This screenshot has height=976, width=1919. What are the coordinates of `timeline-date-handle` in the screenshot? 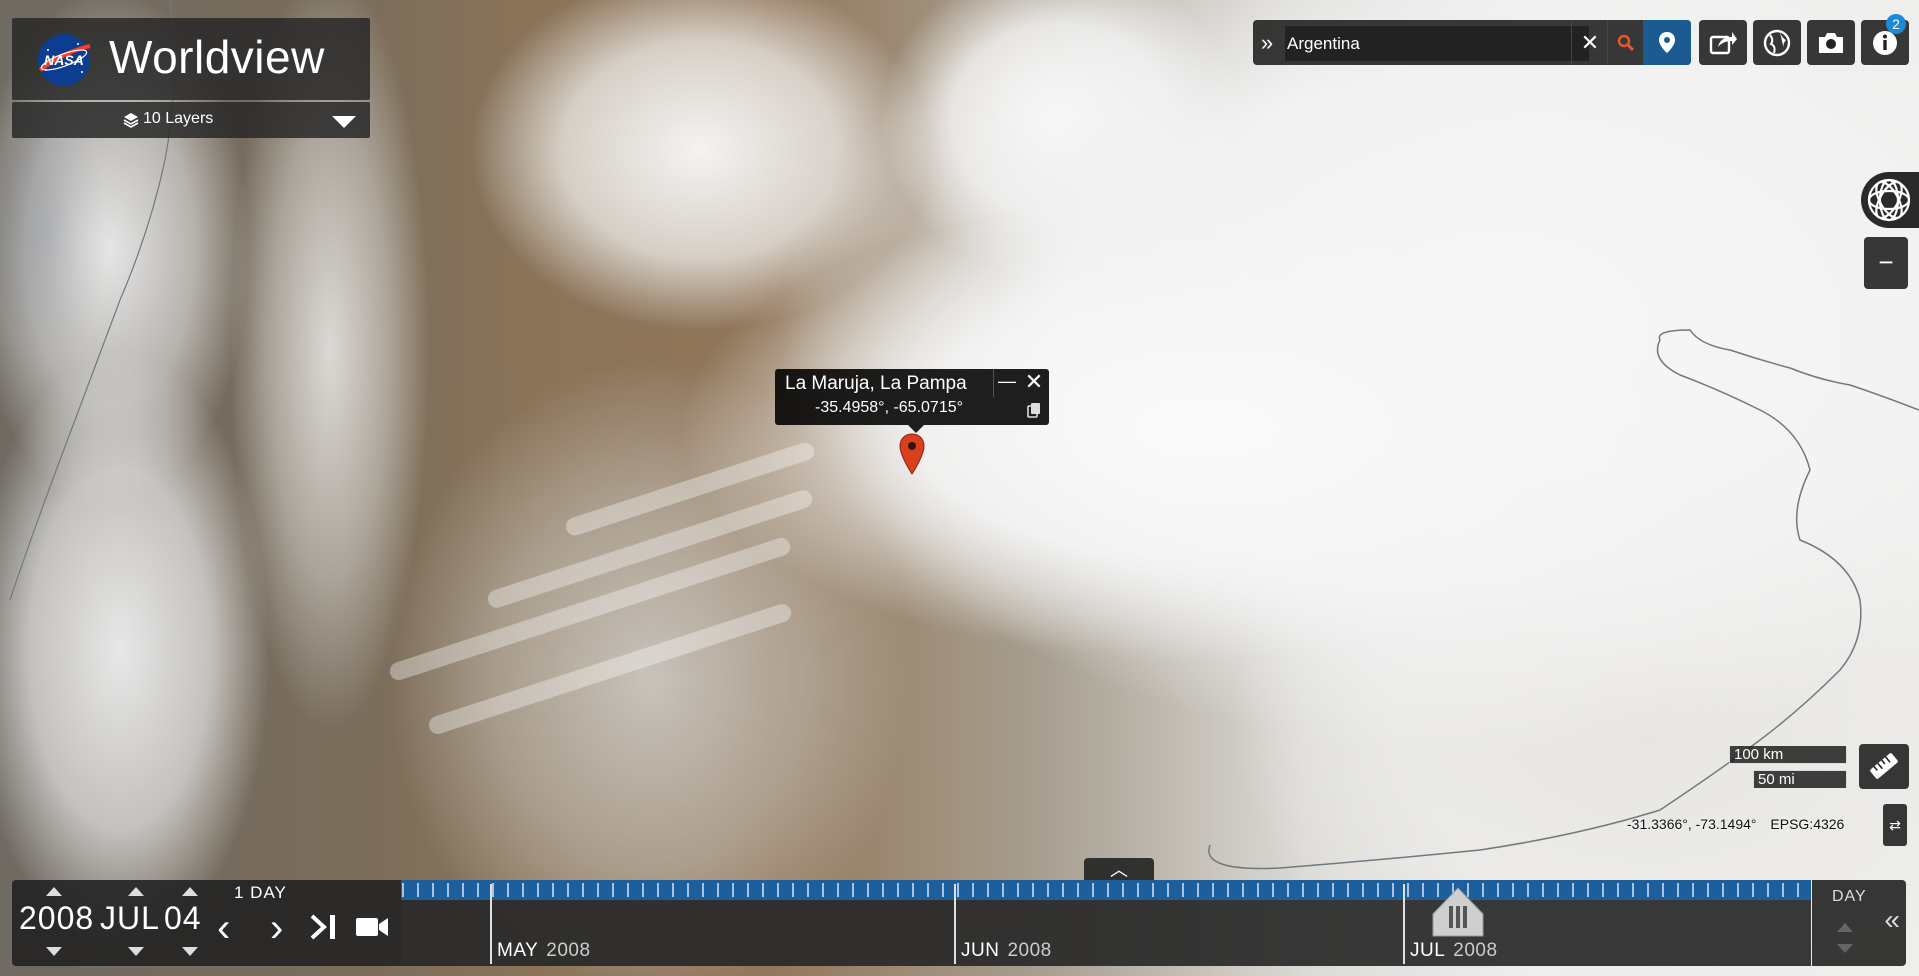 It's located at (1458, 912).